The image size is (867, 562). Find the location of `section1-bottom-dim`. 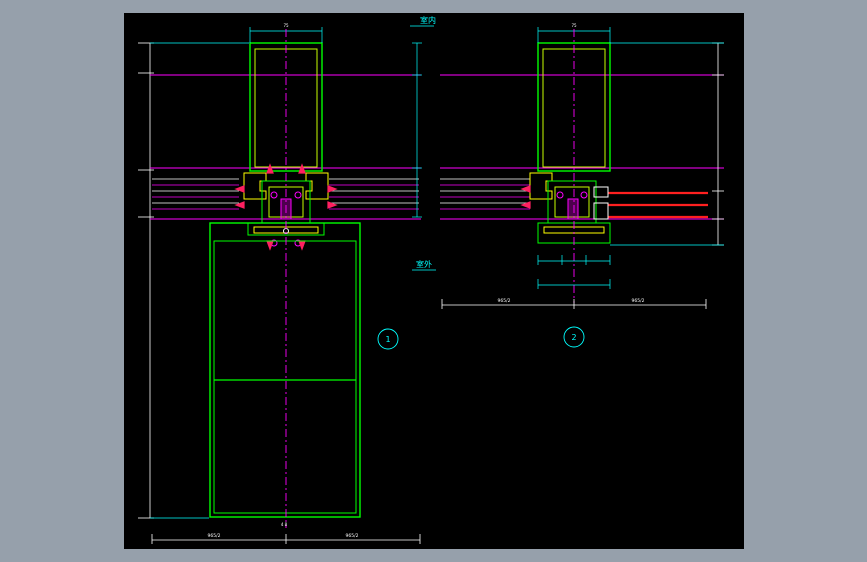

section1-bottom-dim is located at coordinates (286, 539).